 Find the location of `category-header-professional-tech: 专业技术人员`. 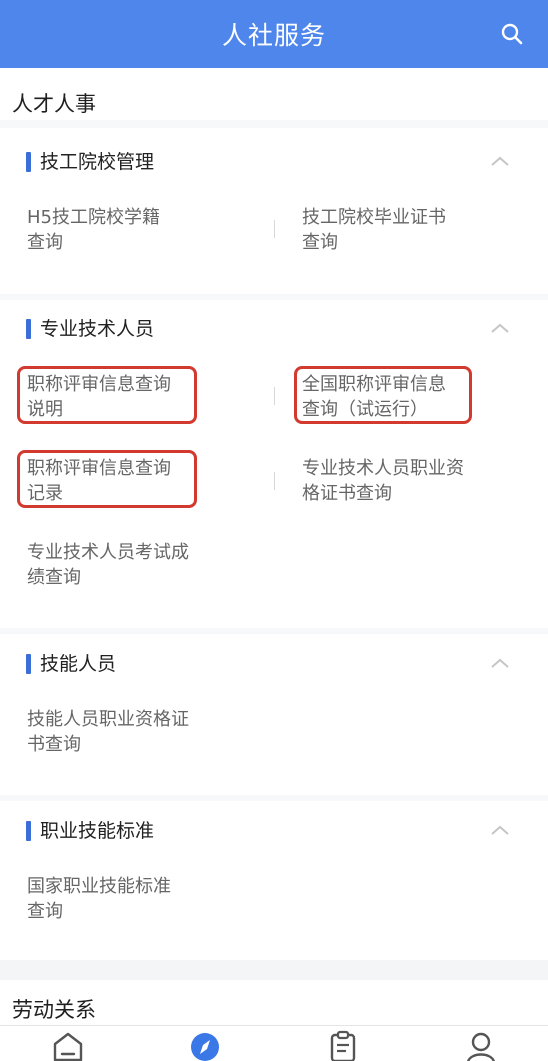

category-header-professional-tech: 专业技术人员 is located at coordinates (274, 330).